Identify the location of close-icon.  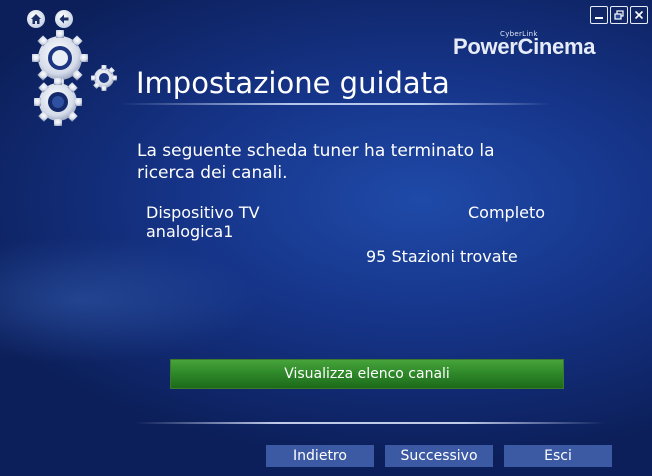
(639, 15).